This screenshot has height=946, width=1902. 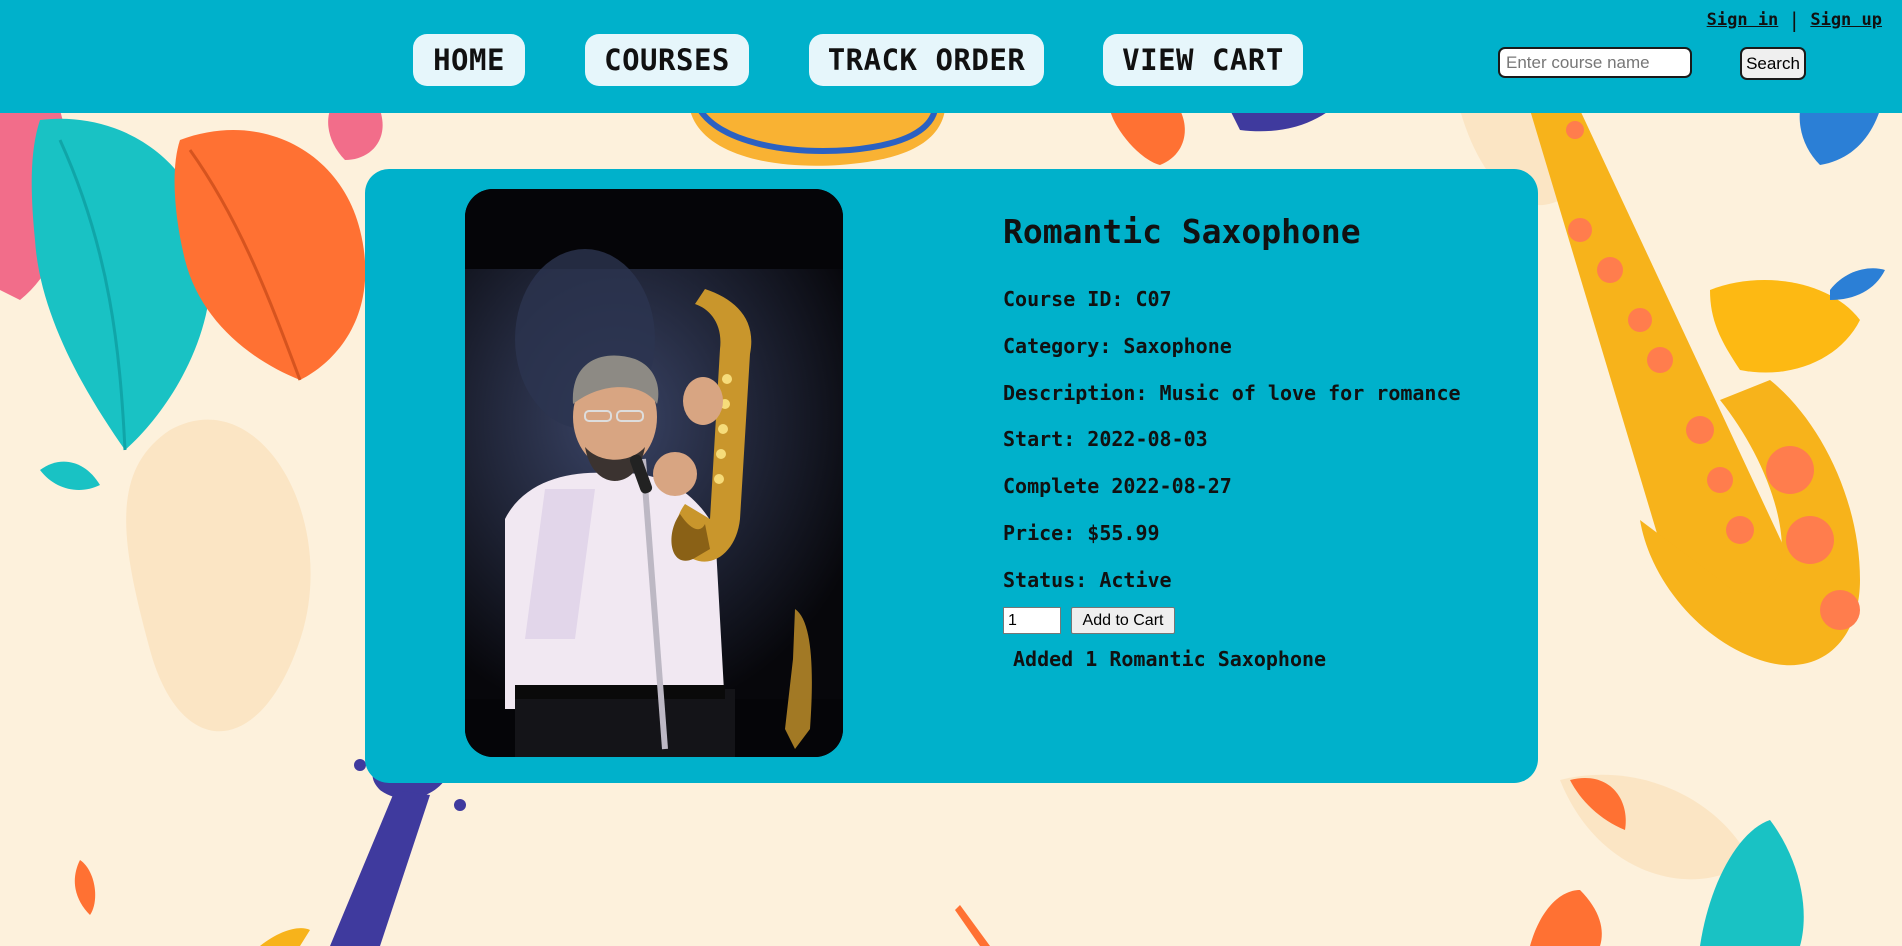 What do you see at coordinates (926, 60) in the screenshot?
I see `nav-track-order-button: TRACK ORDER` at bounding box center [926, 60].